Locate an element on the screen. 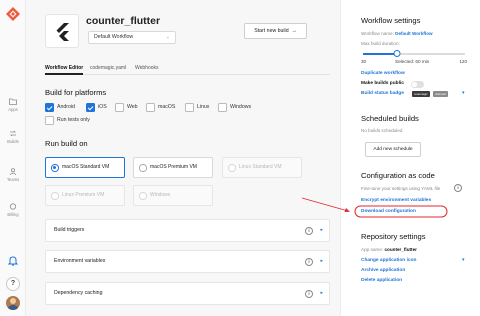  nav-item-builds: Builds is located at coordinates (13, 137).